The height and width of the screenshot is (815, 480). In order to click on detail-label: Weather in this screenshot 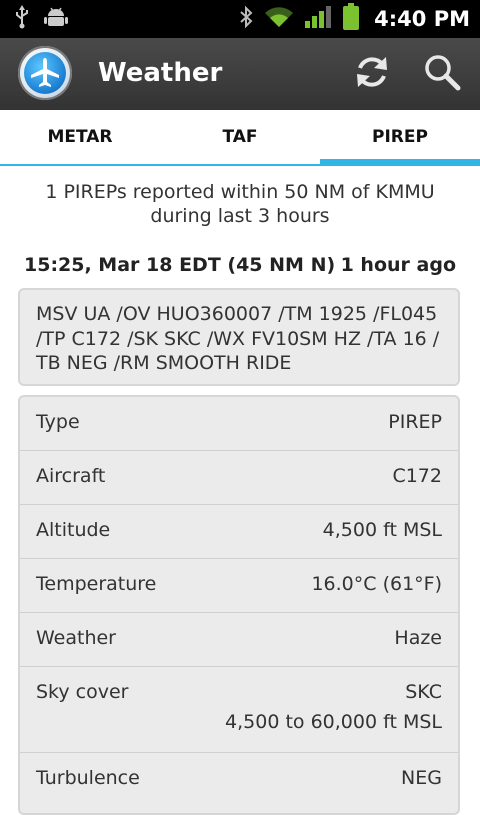, I will do `click(76, 638)`.